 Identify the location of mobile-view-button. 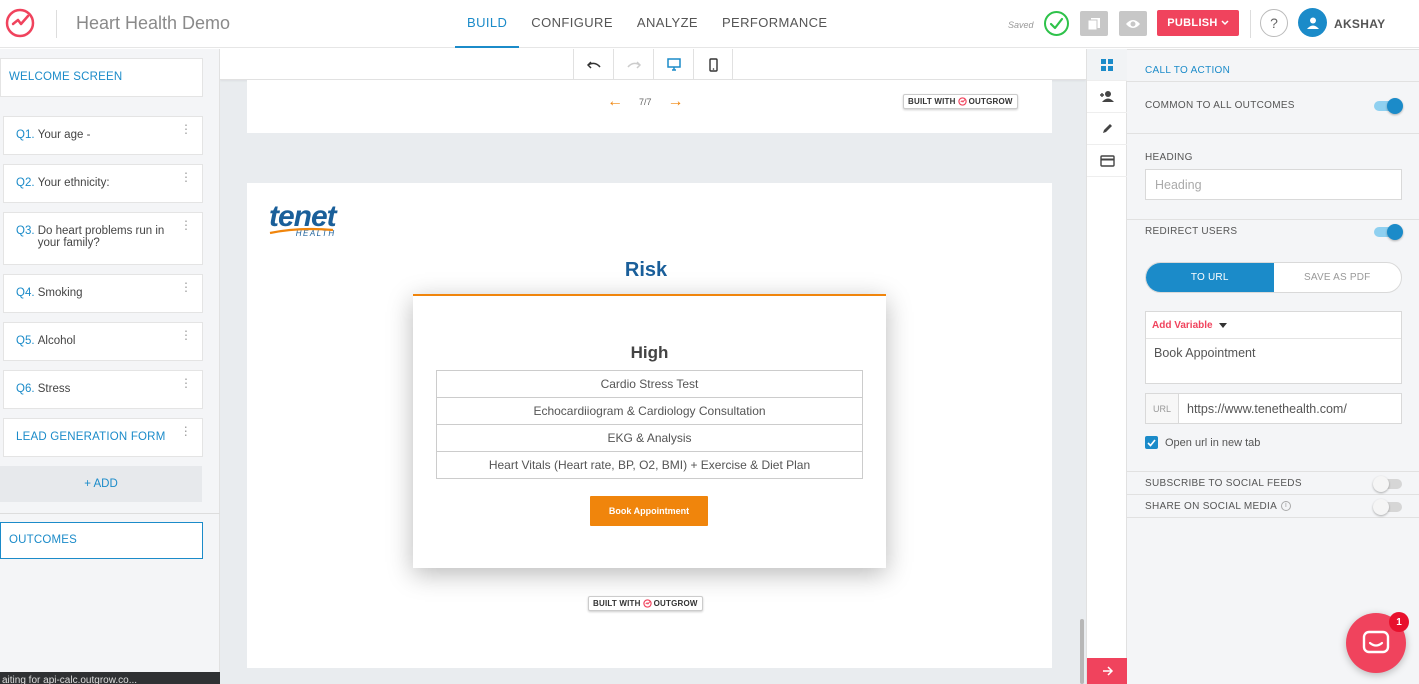
(713, 64).